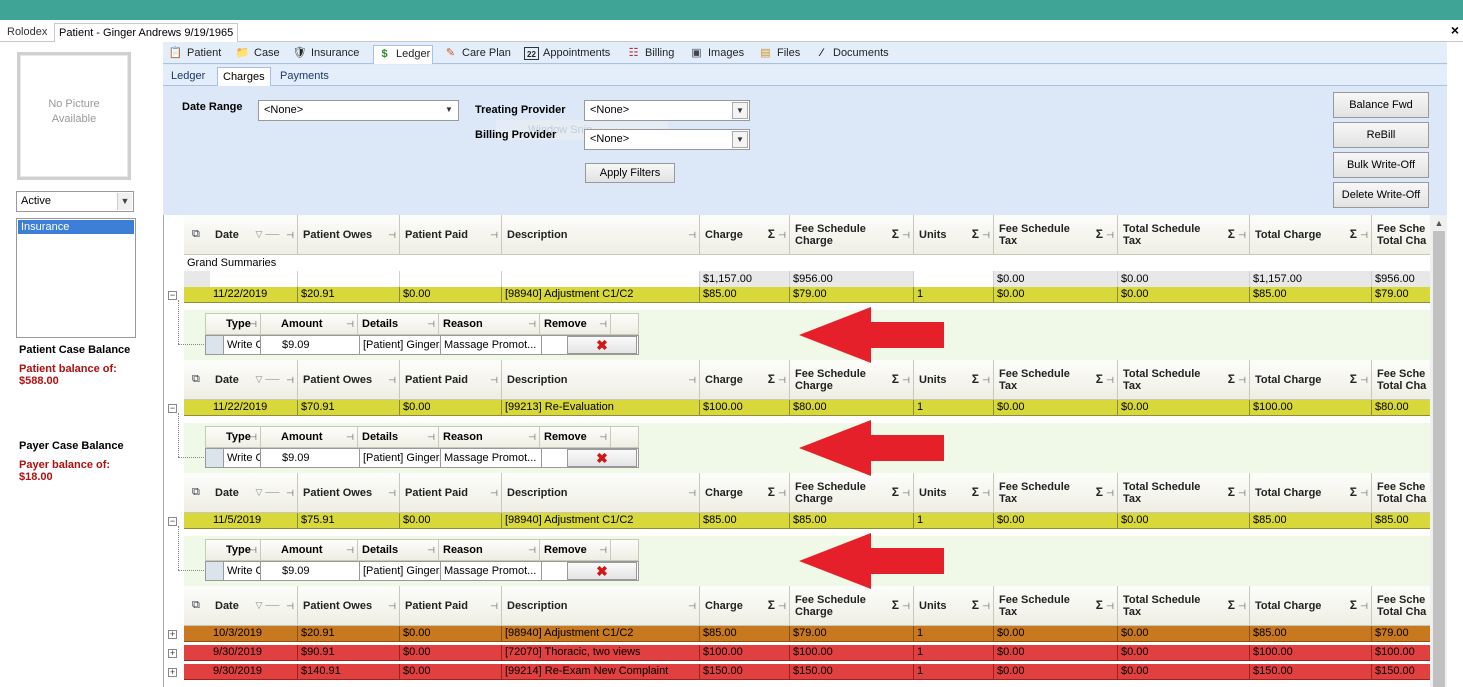  What do you see at coordinates (172, 653) in the screenshot?
I see `expand-icon: +` at bounding box center [172, 653].